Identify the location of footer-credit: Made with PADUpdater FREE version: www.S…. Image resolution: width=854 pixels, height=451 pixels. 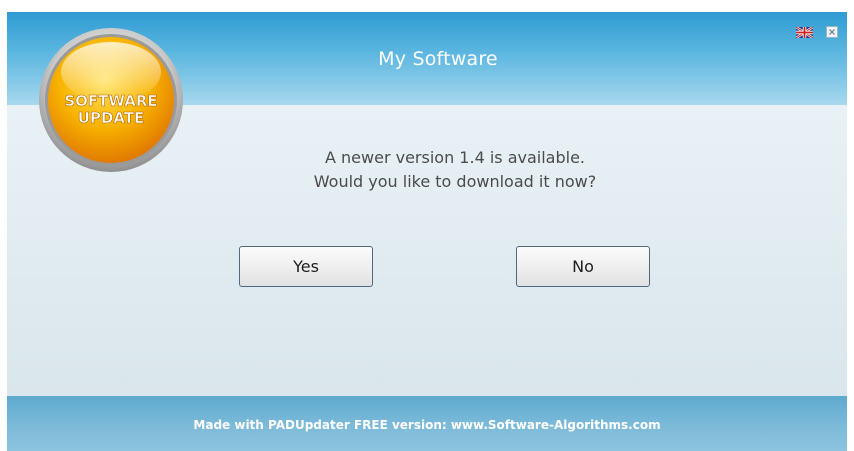
(427, 425).